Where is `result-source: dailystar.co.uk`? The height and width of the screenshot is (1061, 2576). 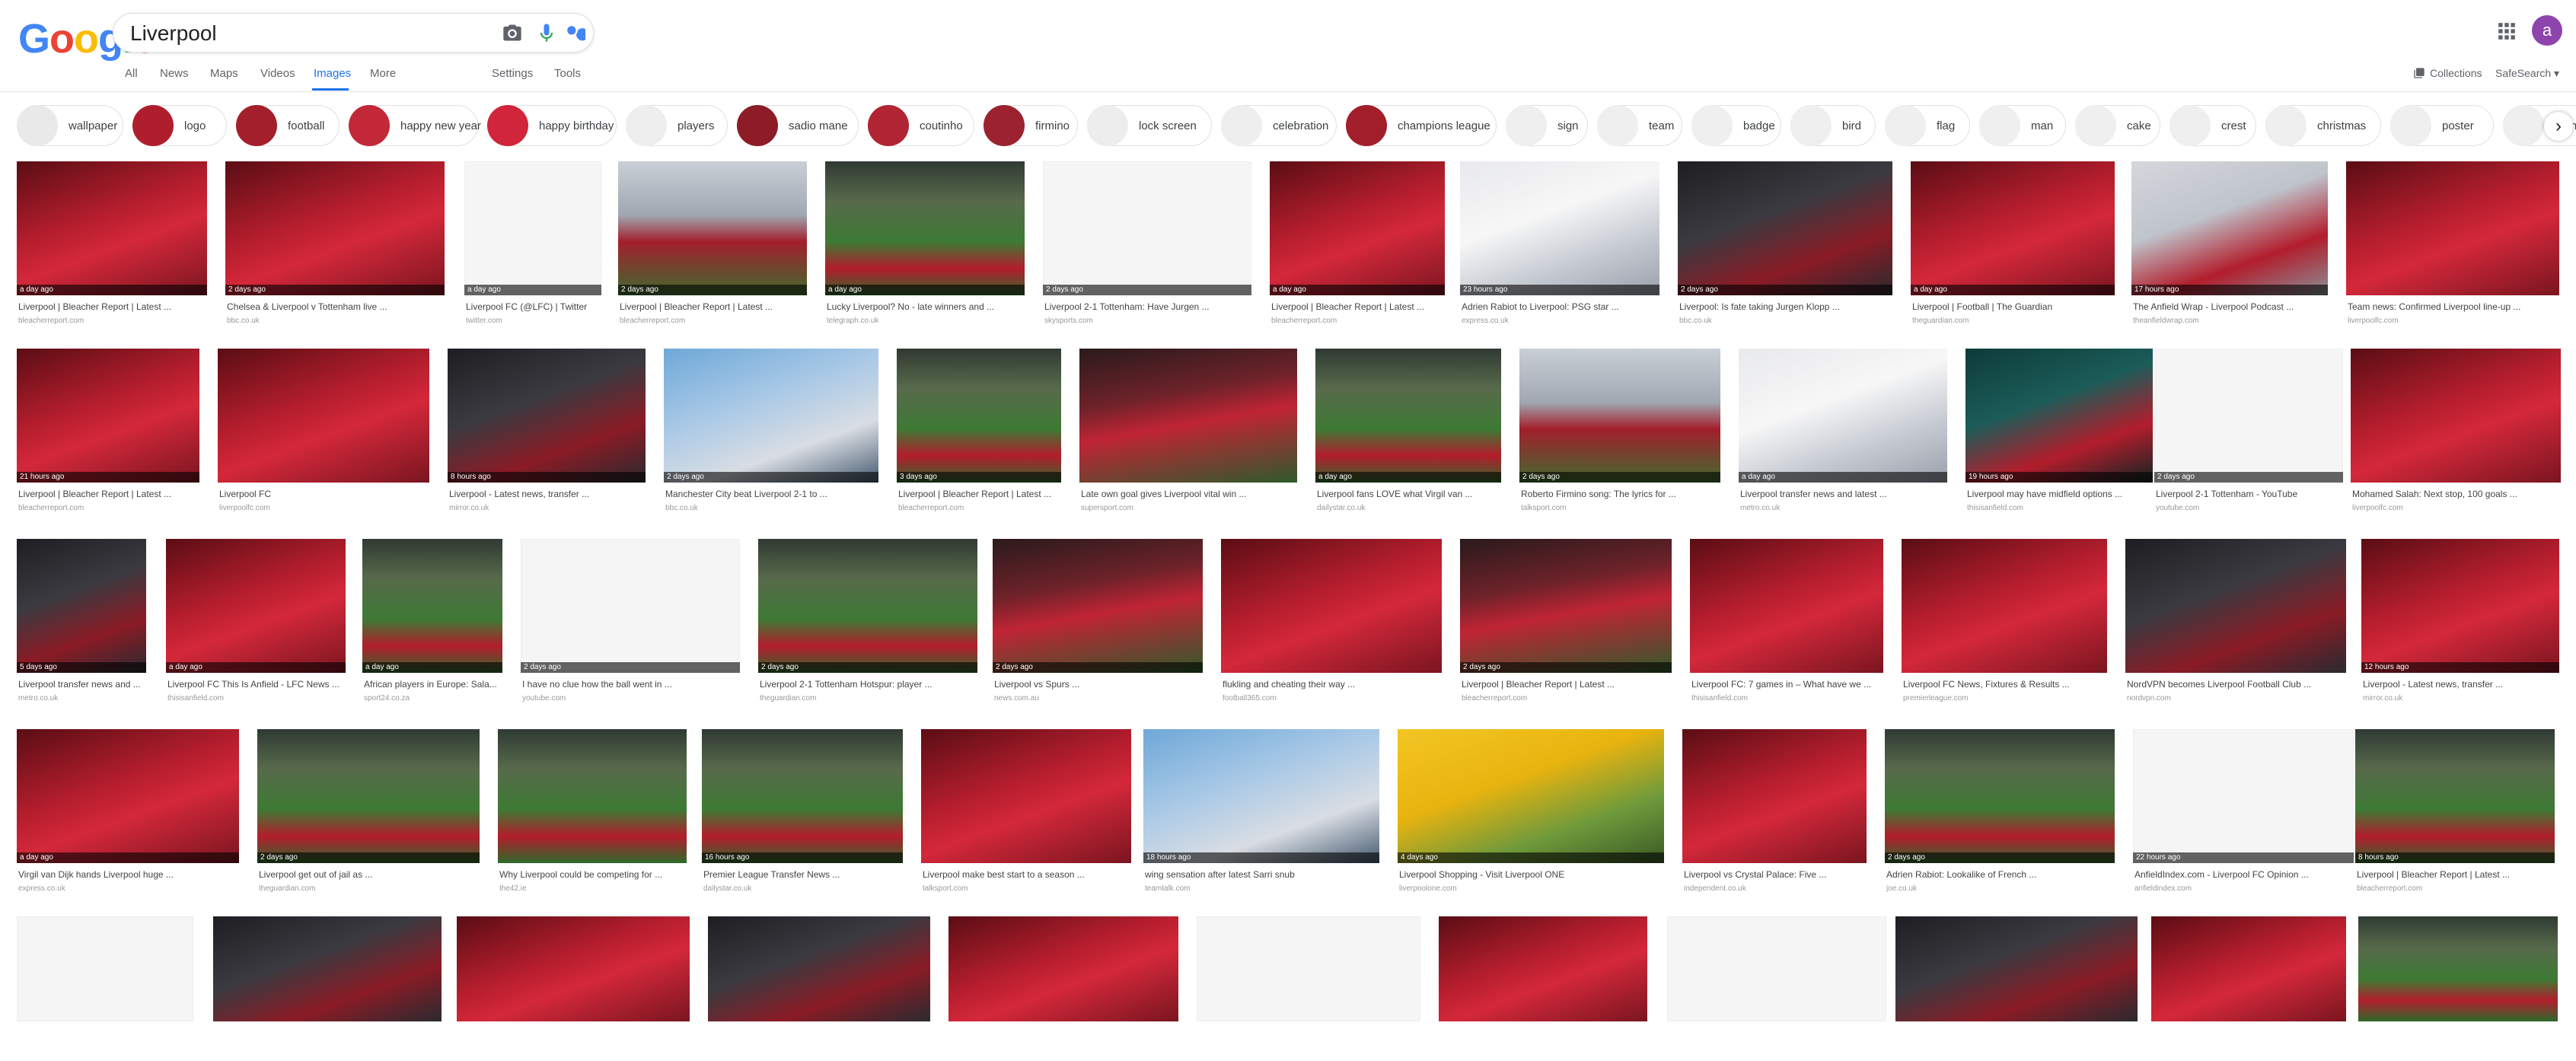
result-source: dailystar.co.uk is located at coordinates (1408, 508).